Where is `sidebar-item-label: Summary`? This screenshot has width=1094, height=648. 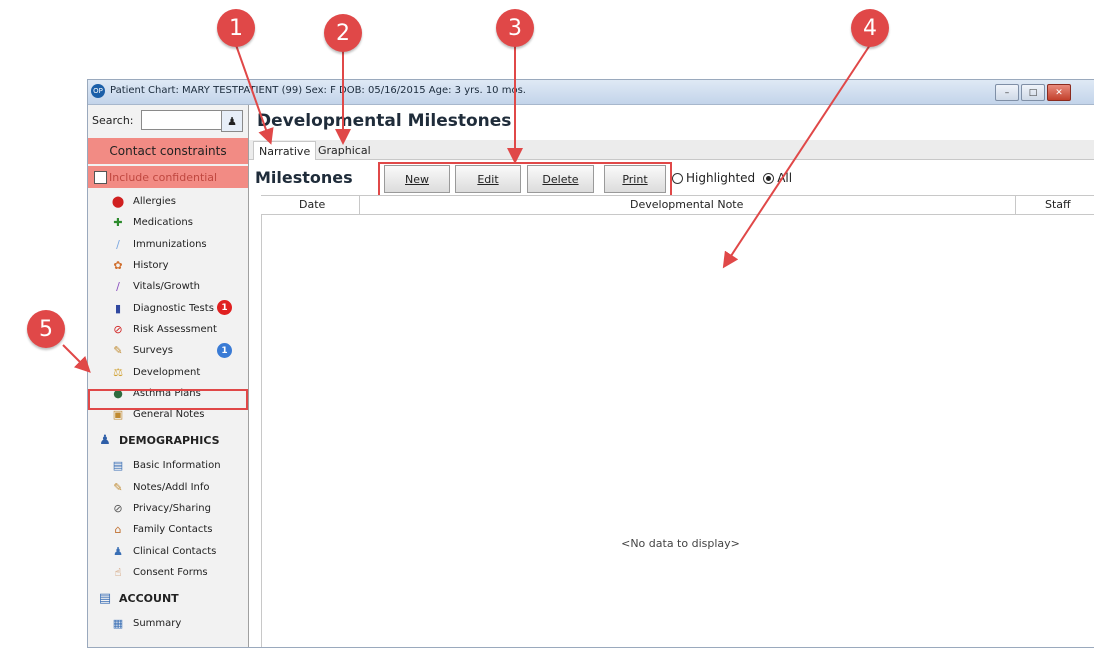
sidebar-item-label: Summary is located at coordinates (157, 624).